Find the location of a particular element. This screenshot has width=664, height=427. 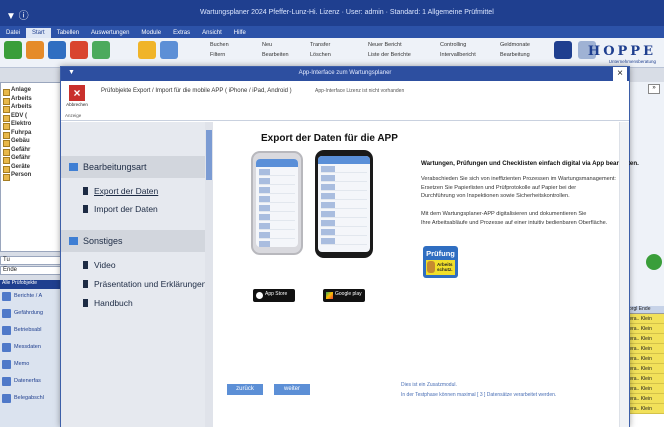

menu-module: Module is located at coordinates (151, 33).